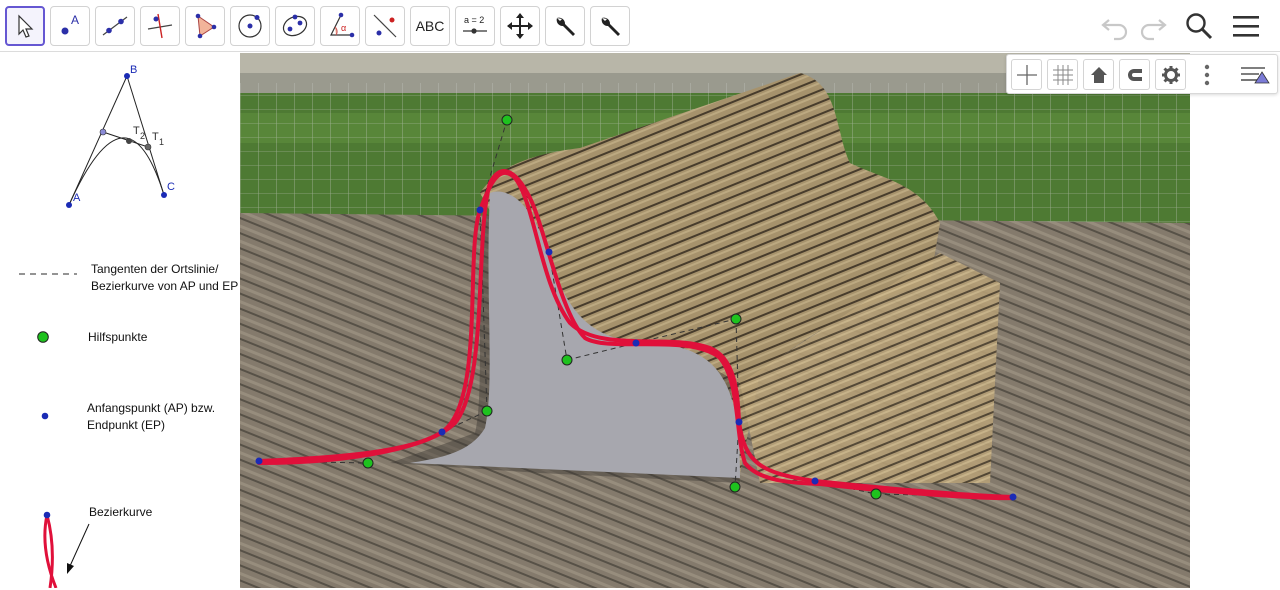 This screenshot has height=590, width=1280. I want to click on perpendicular-line-icon, so click(160, 26).